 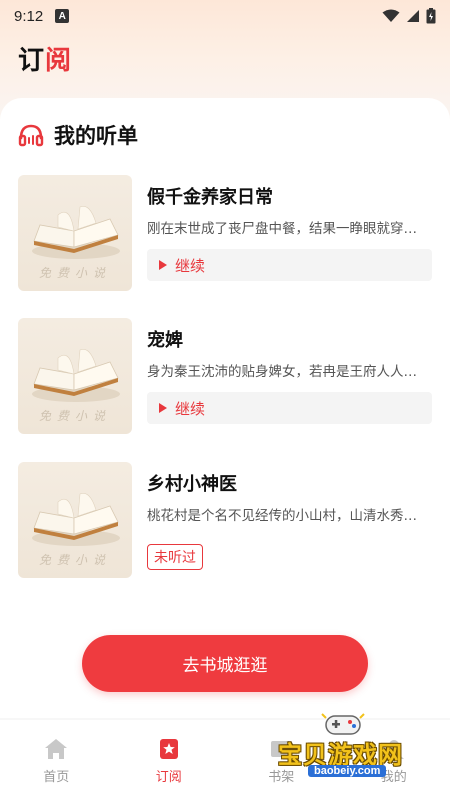 I want to click on bookmark-star-icon, so click(x=168, y=749).